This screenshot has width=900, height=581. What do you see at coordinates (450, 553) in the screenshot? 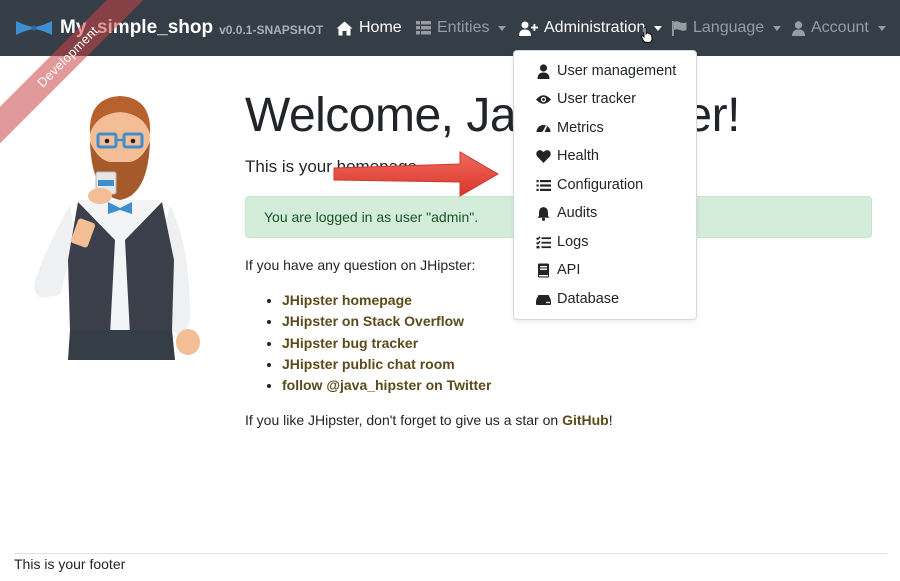
I see `footer-divider` at bounding box center [450, 553].